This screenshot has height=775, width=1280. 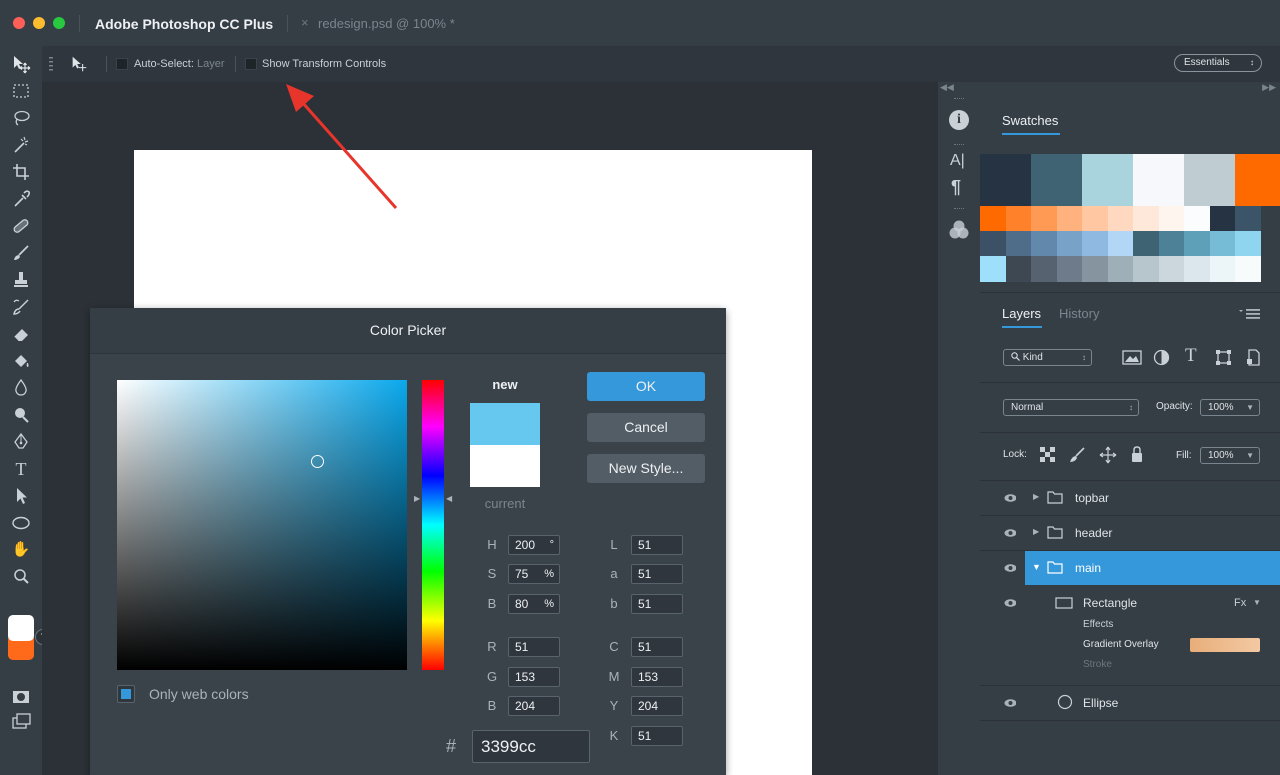 What do you see at coordinates (21, 469) in the screenshot?
I see `type-tool: T` at bounding box center [21, 469].